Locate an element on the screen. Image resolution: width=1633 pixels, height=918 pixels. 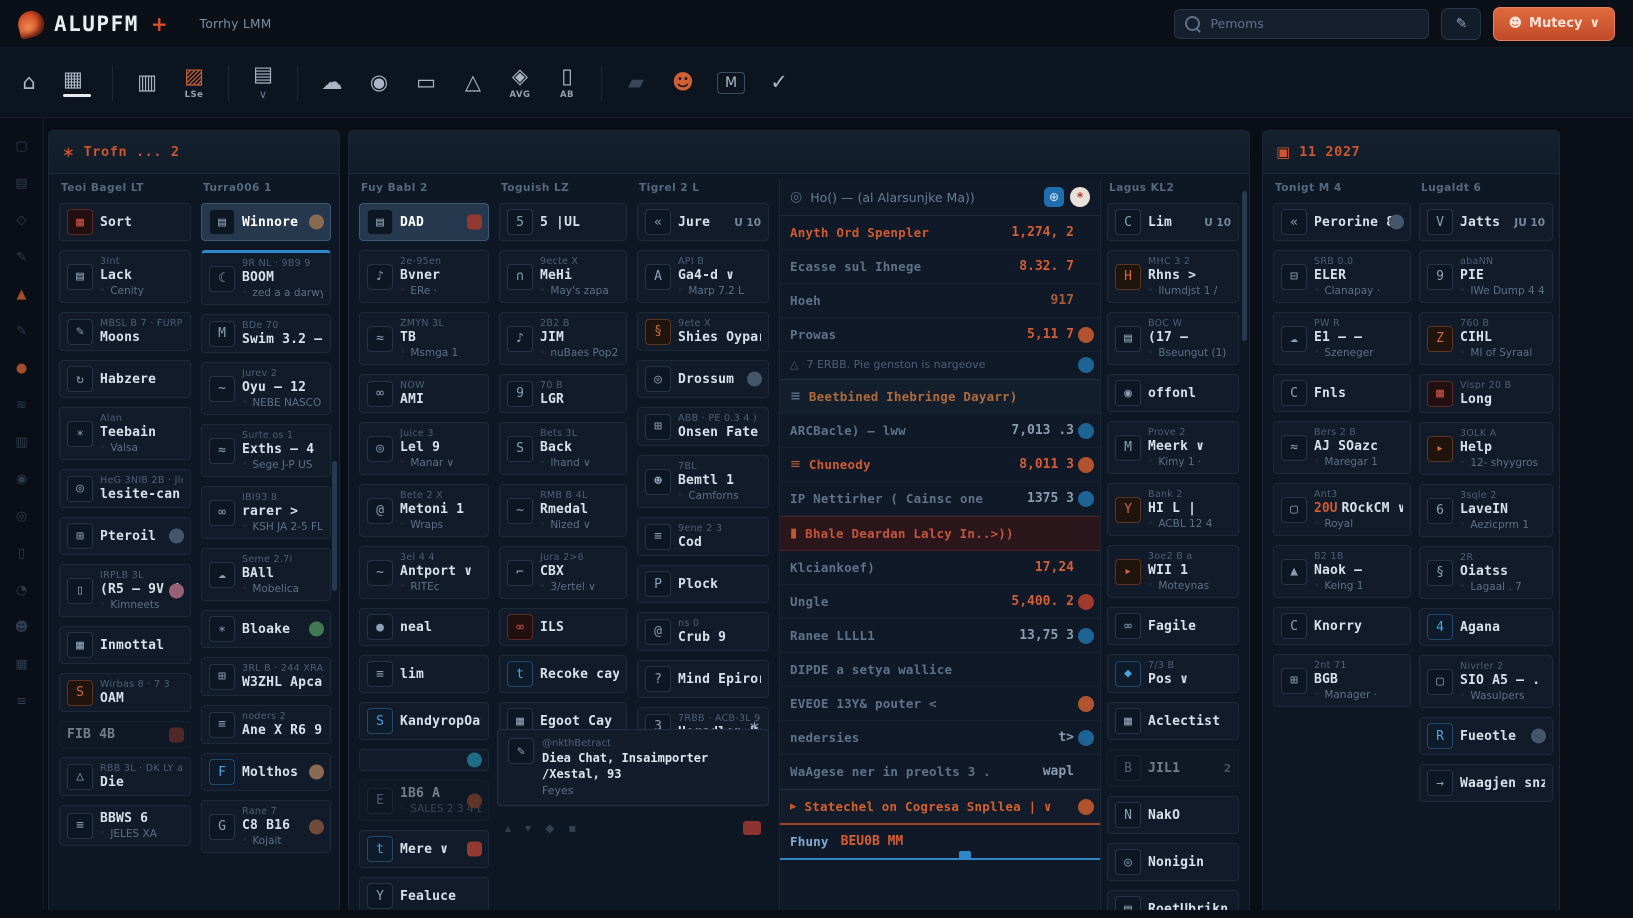
card-item: ◆ 7/3 B Pos ∨ is located at coordinates (1173, 673).